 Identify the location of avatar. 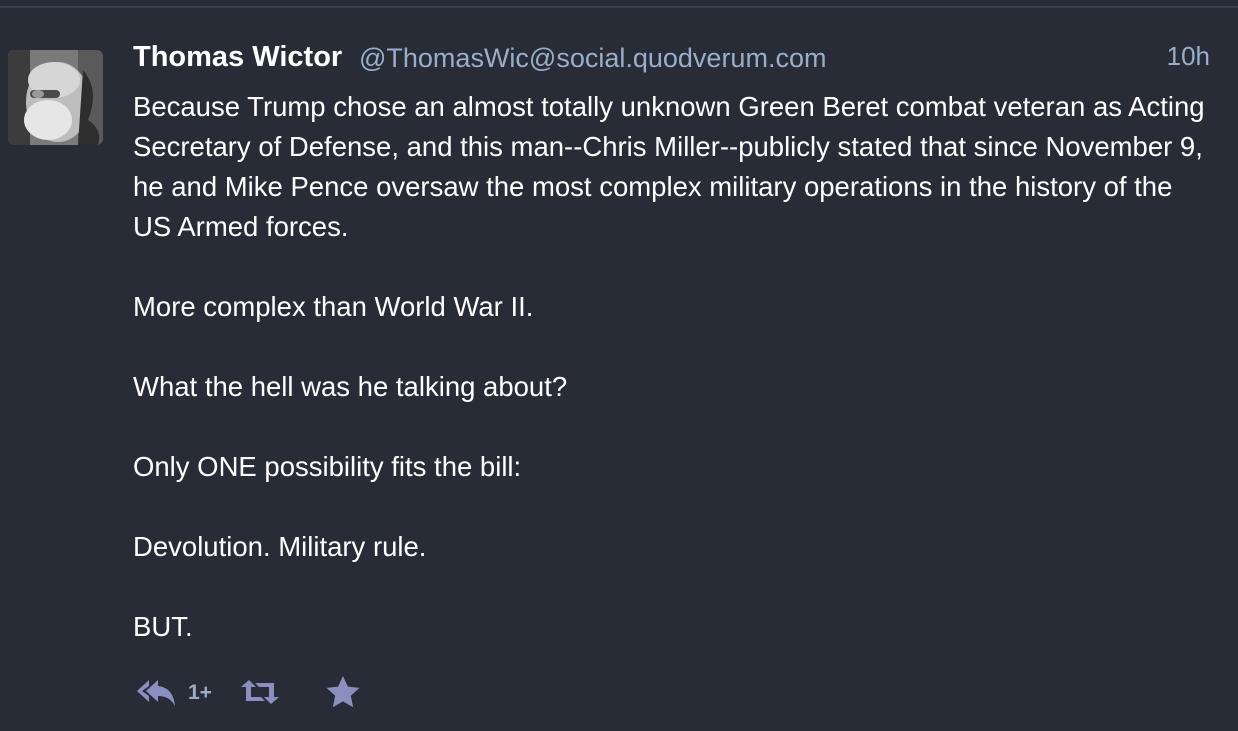
(55, 97).